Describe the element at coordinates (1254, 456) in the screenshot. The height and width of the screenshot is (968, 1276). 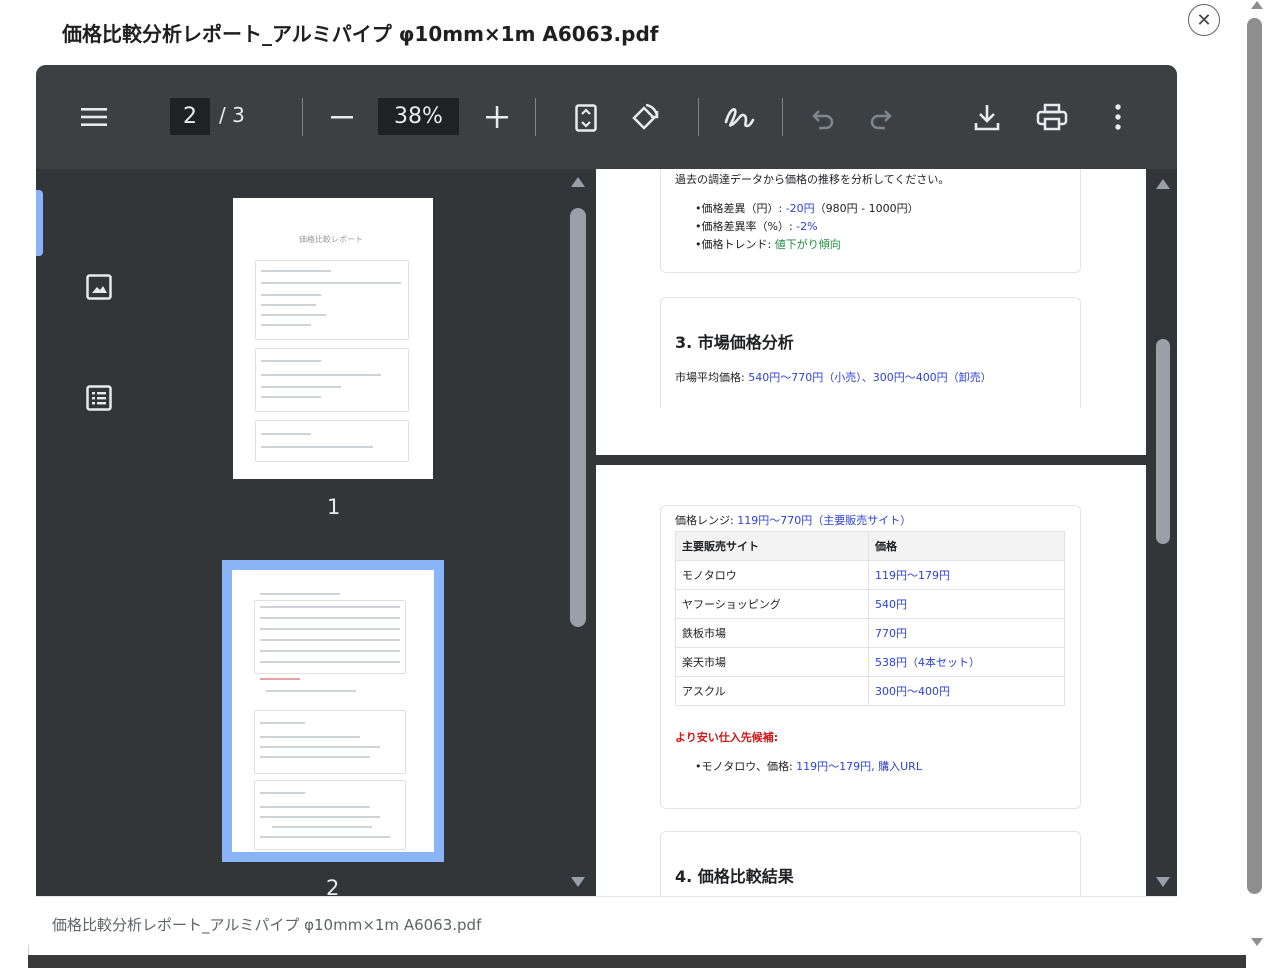
I see `page-scroll-thumb` at that location.